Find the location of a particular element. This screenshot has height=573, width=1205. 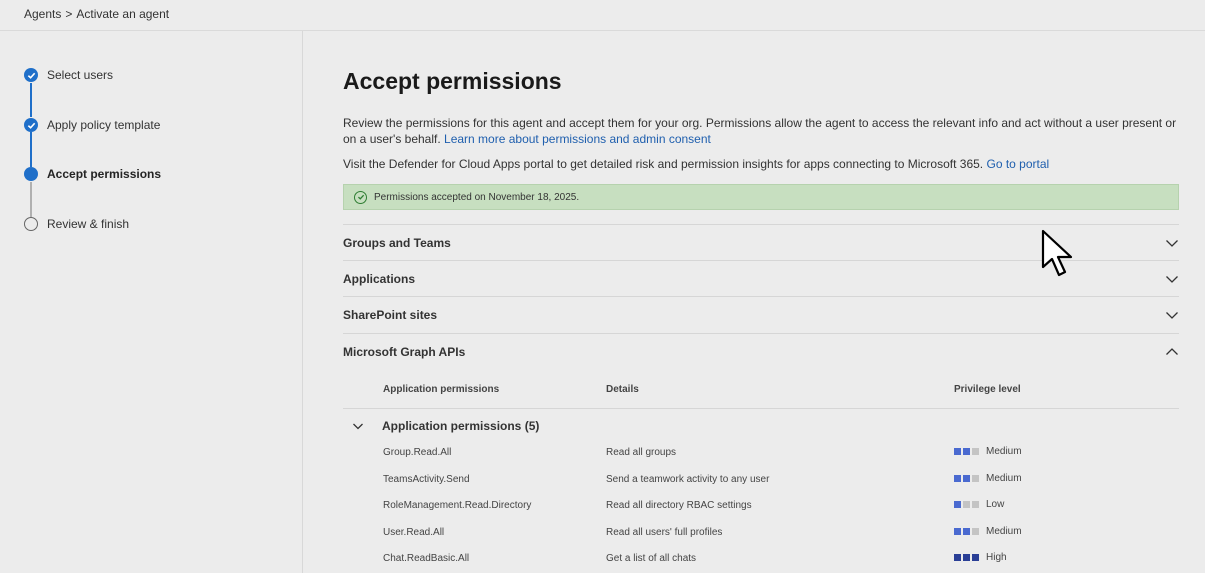

step-label: Apply policy template is located at coordinates (104, 125).